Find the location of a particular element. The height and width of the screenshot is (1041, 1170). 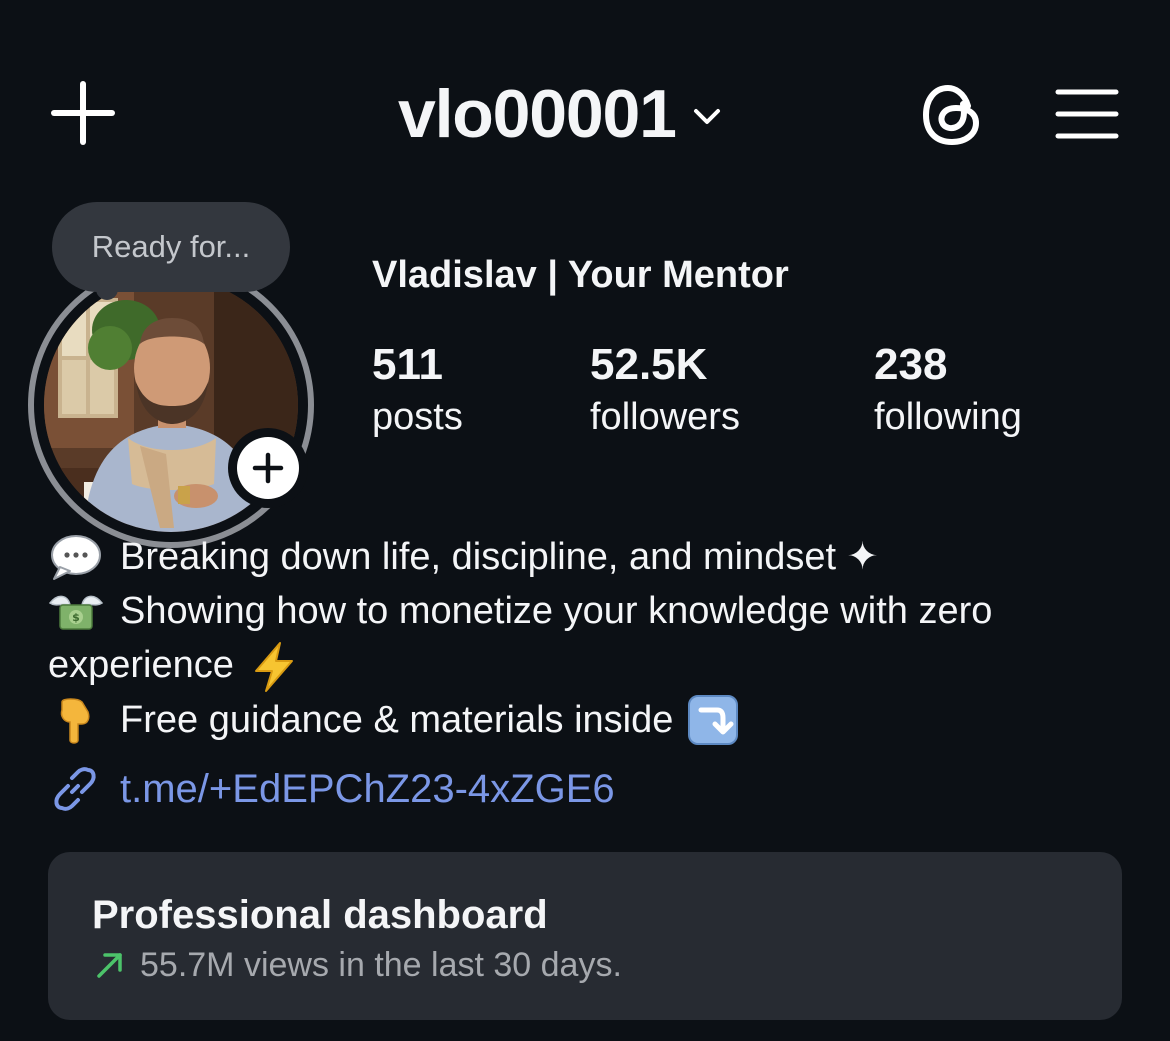

profile-avatar-area is located at coordinates (178, 405).